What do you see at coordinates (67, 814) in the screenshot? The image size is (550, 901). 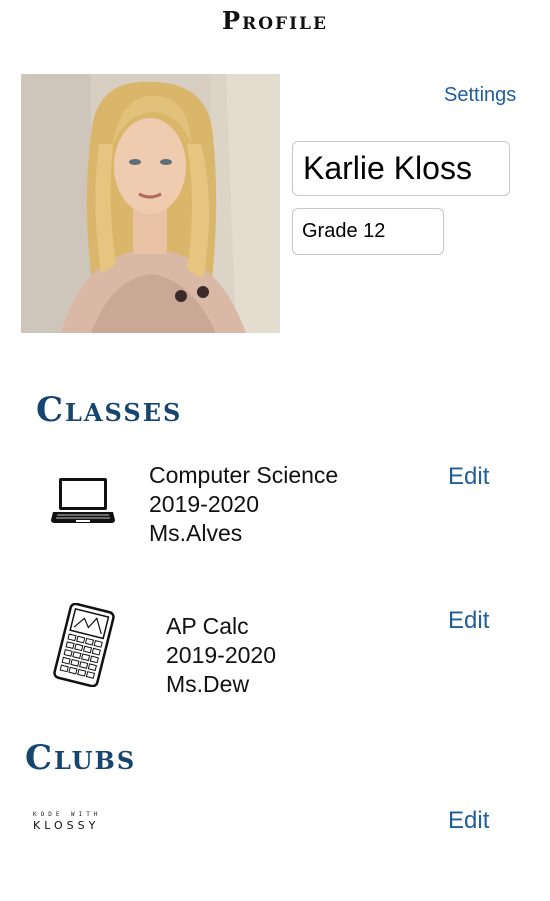 I see `club-logo-top-text: KODE WITH` at bounding box center [67, 814].